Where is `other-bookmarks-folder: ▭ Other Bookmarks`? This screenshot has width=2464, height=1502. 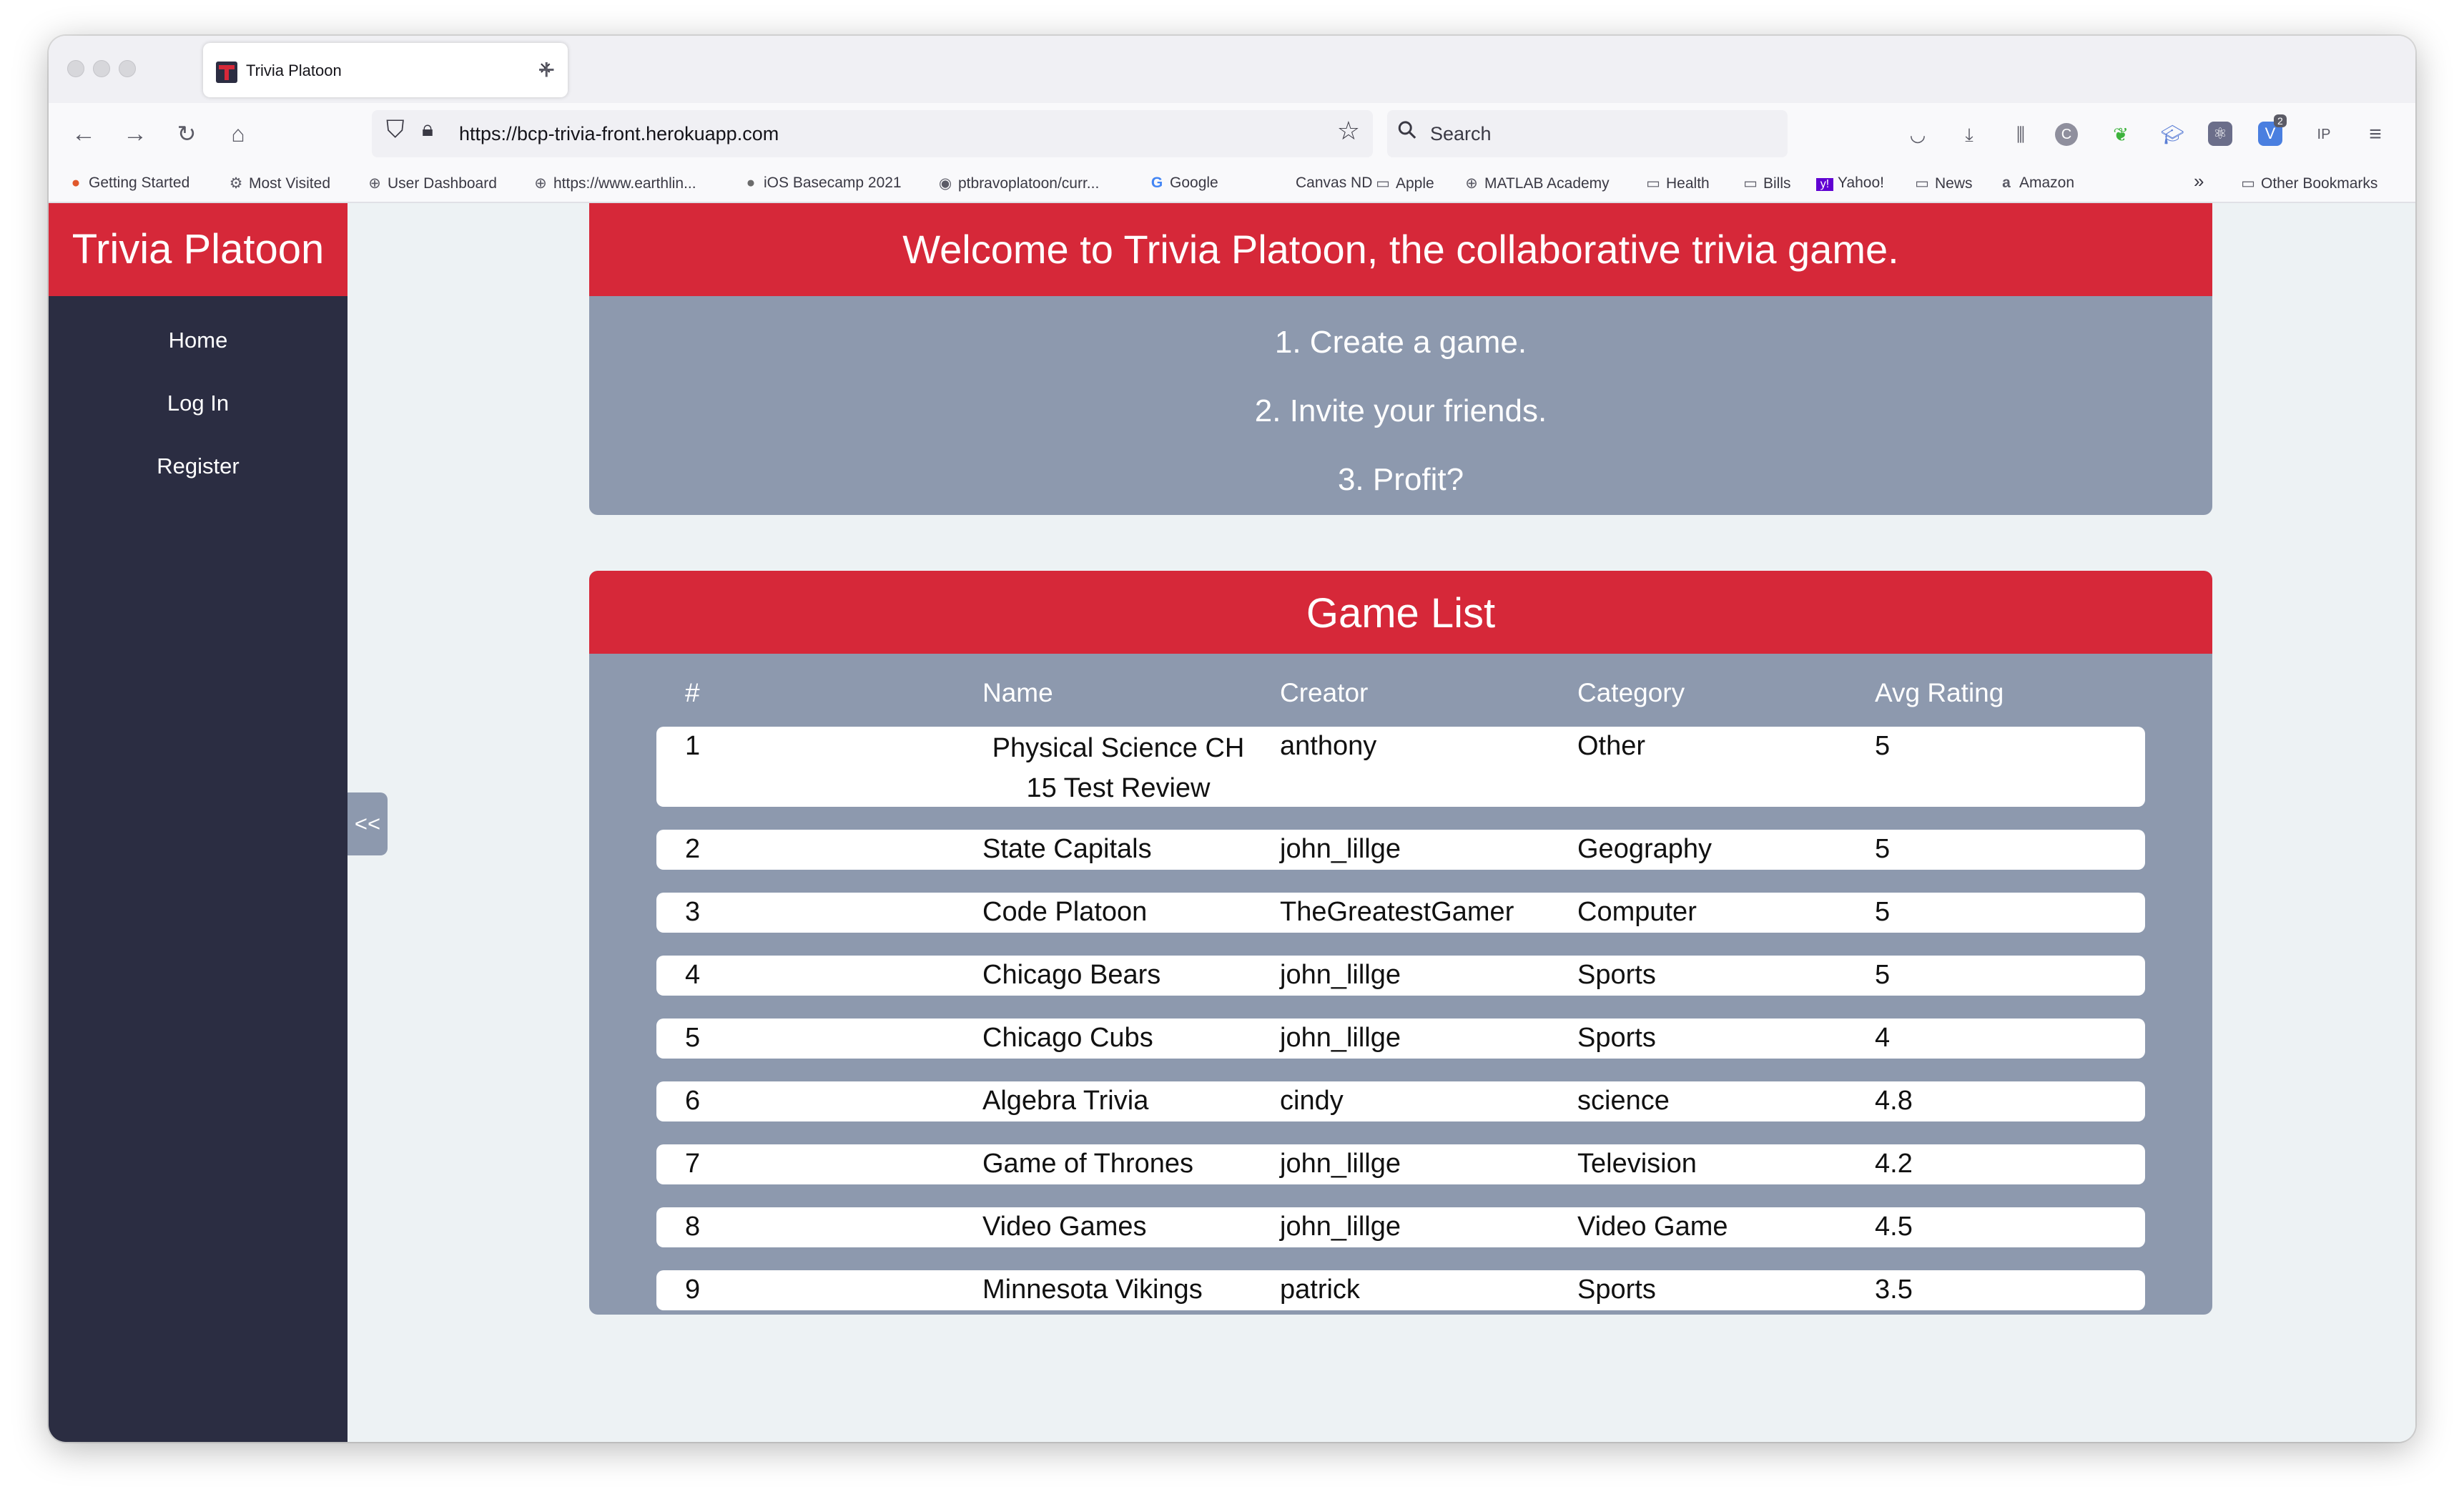
other-bookmarks-folder: ▭ Other Bookmarks is located at coordinates (2308, 183).